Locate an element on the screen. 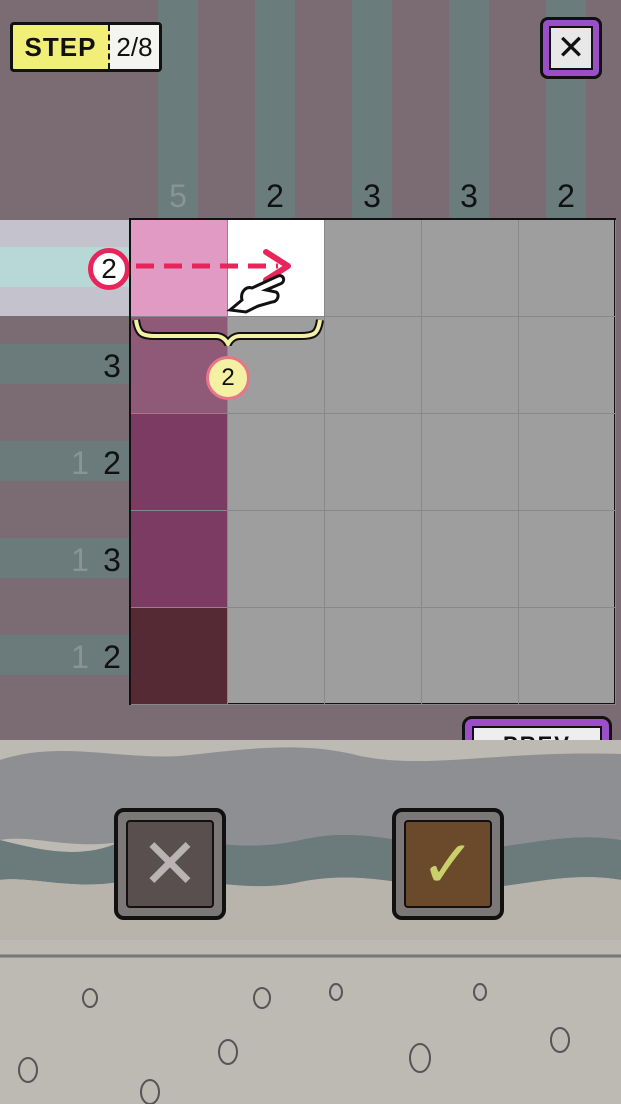 This screenshot has width=621, height=1104. bracket-icon is located at coordinates (228, 332).